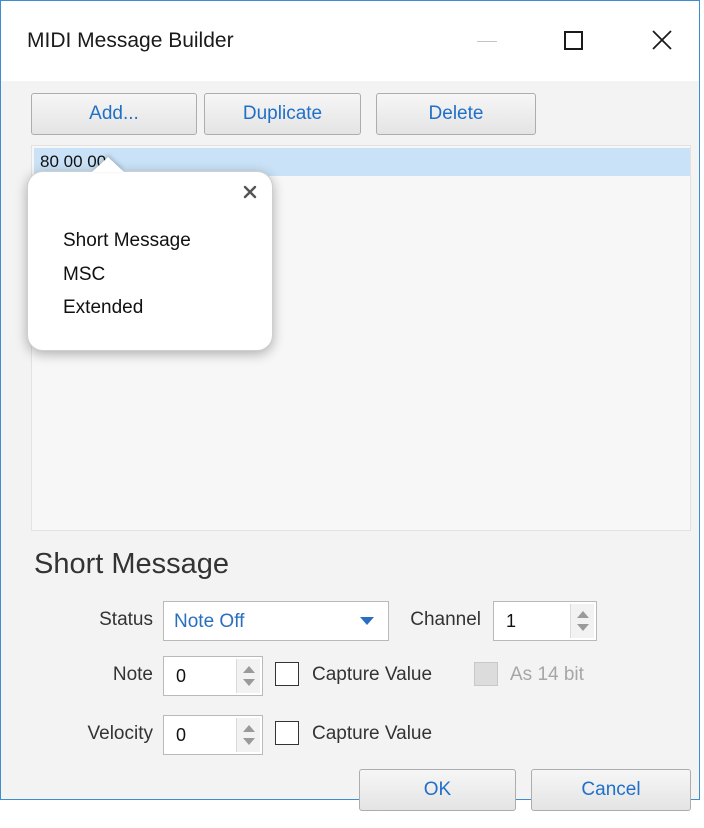 This screenshot has width=704, height=828. I want to click on velocity-capture-label: Capture Value, so click(372, 733).